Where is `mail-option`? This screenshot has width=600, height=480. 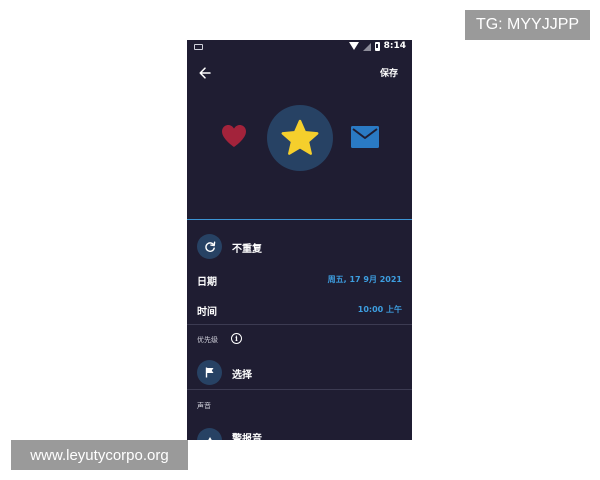 mail-option is located at coordinates (365, 137).